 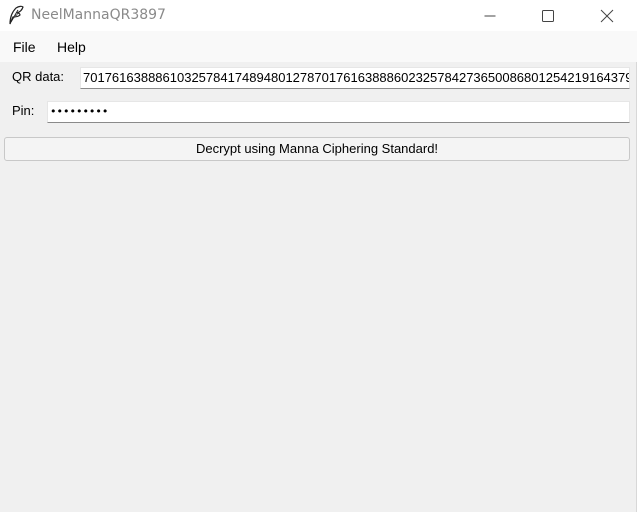 I want to click on feather-quill-icon, so click(x=16, y=15).